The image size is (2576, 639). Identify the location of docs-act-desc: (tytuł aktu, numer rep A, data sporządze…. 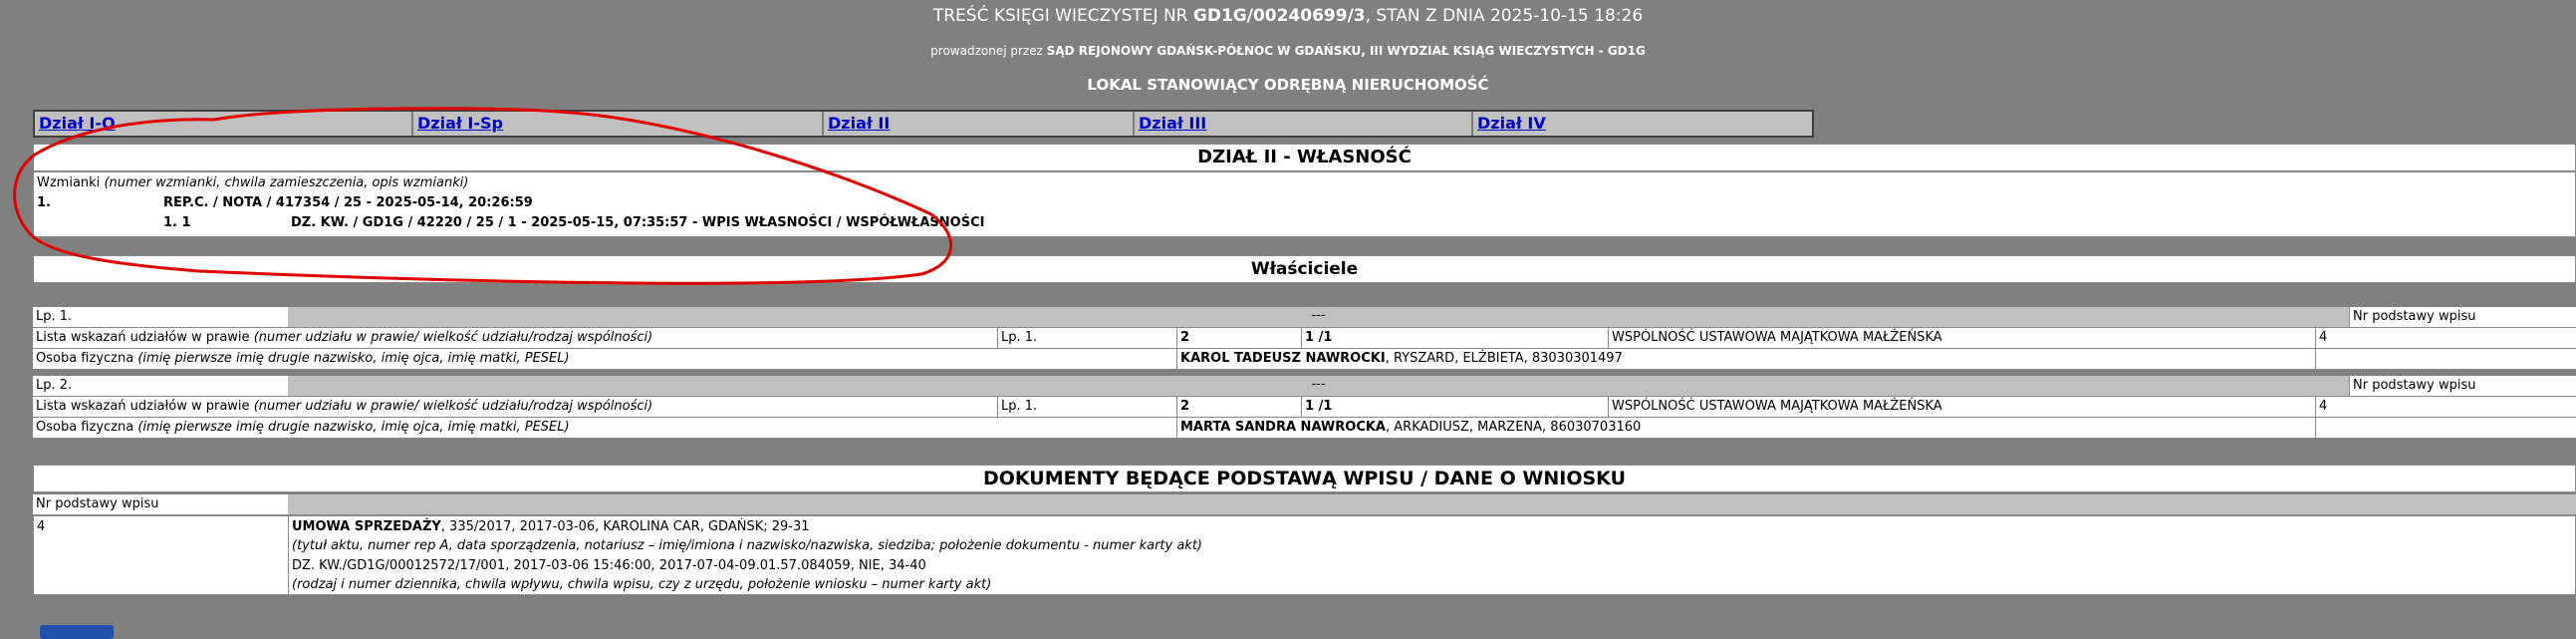
(747, 545).